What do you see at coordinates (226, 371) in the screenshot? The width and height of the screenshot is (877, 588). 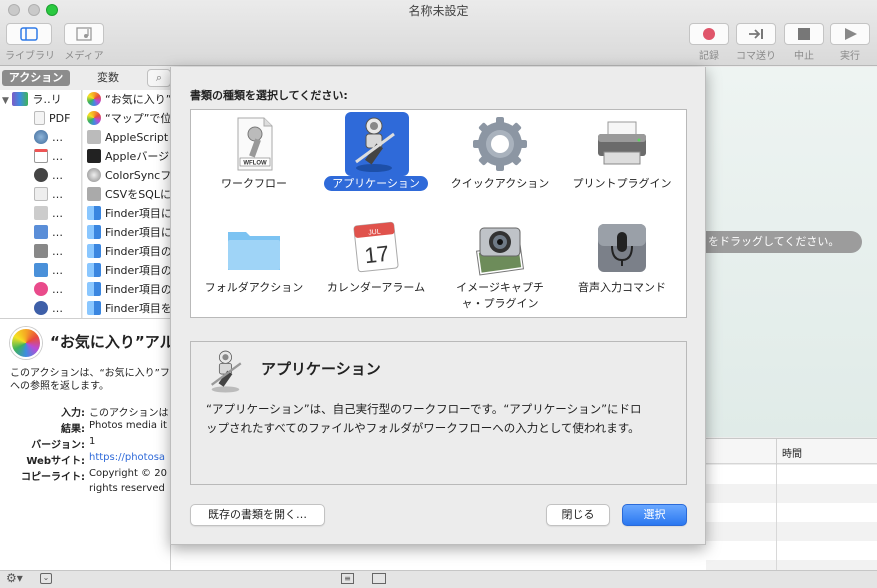 I see `application-info-icon` at bounding box center [226, 371].